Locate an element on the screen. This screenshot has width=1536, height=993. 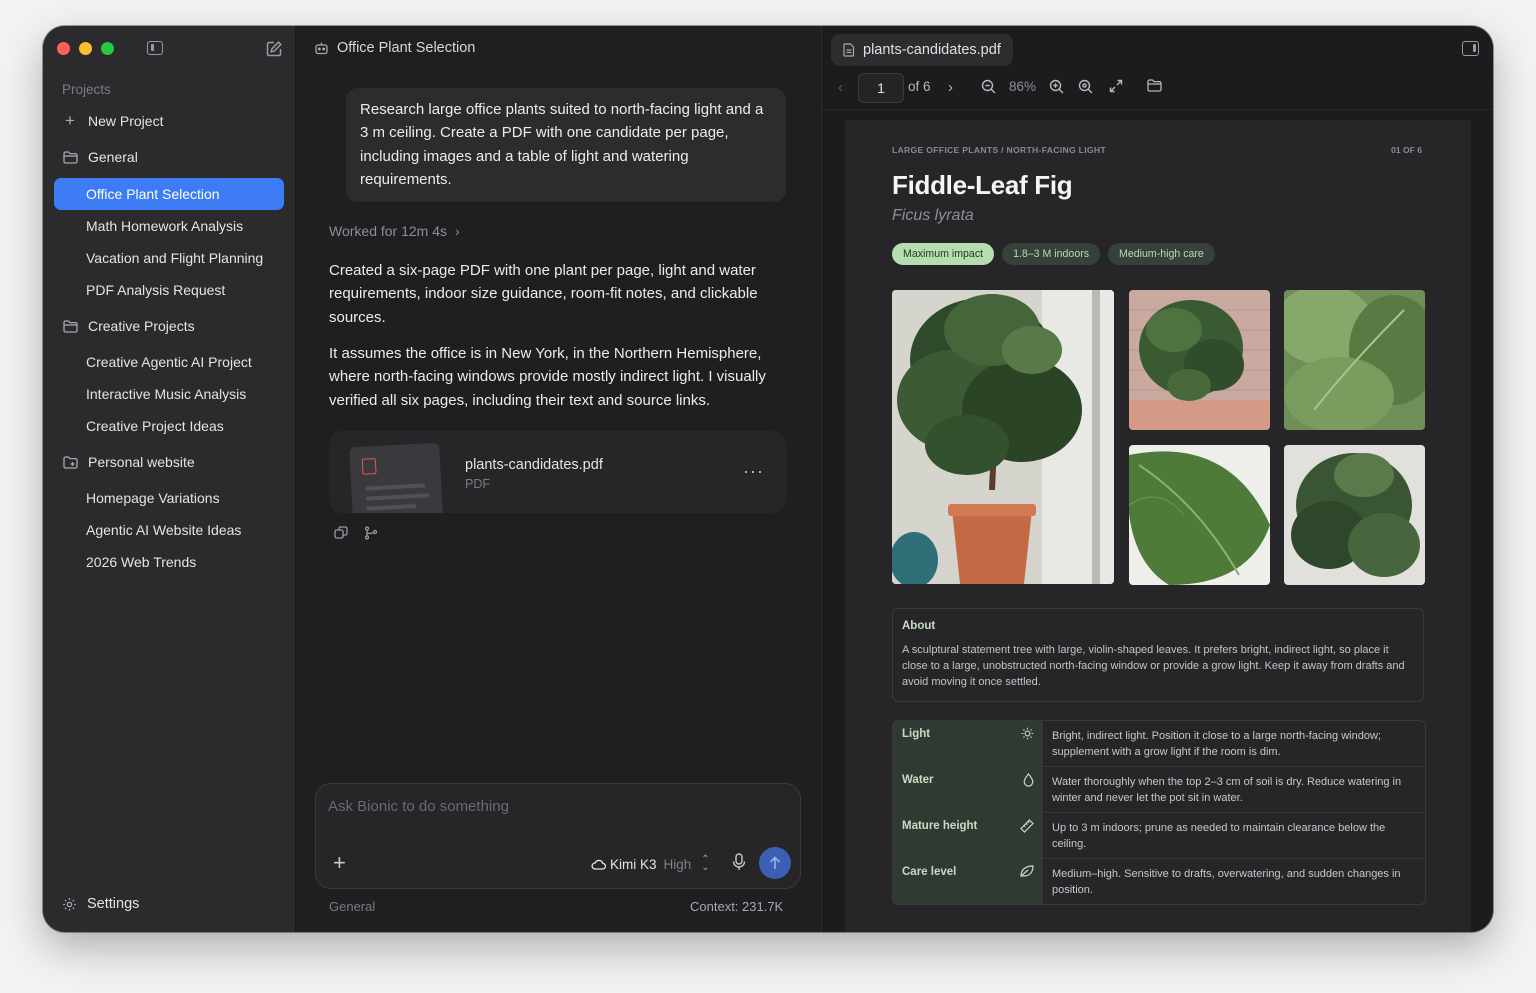
model-level: High is located at coordinates (677, 864).